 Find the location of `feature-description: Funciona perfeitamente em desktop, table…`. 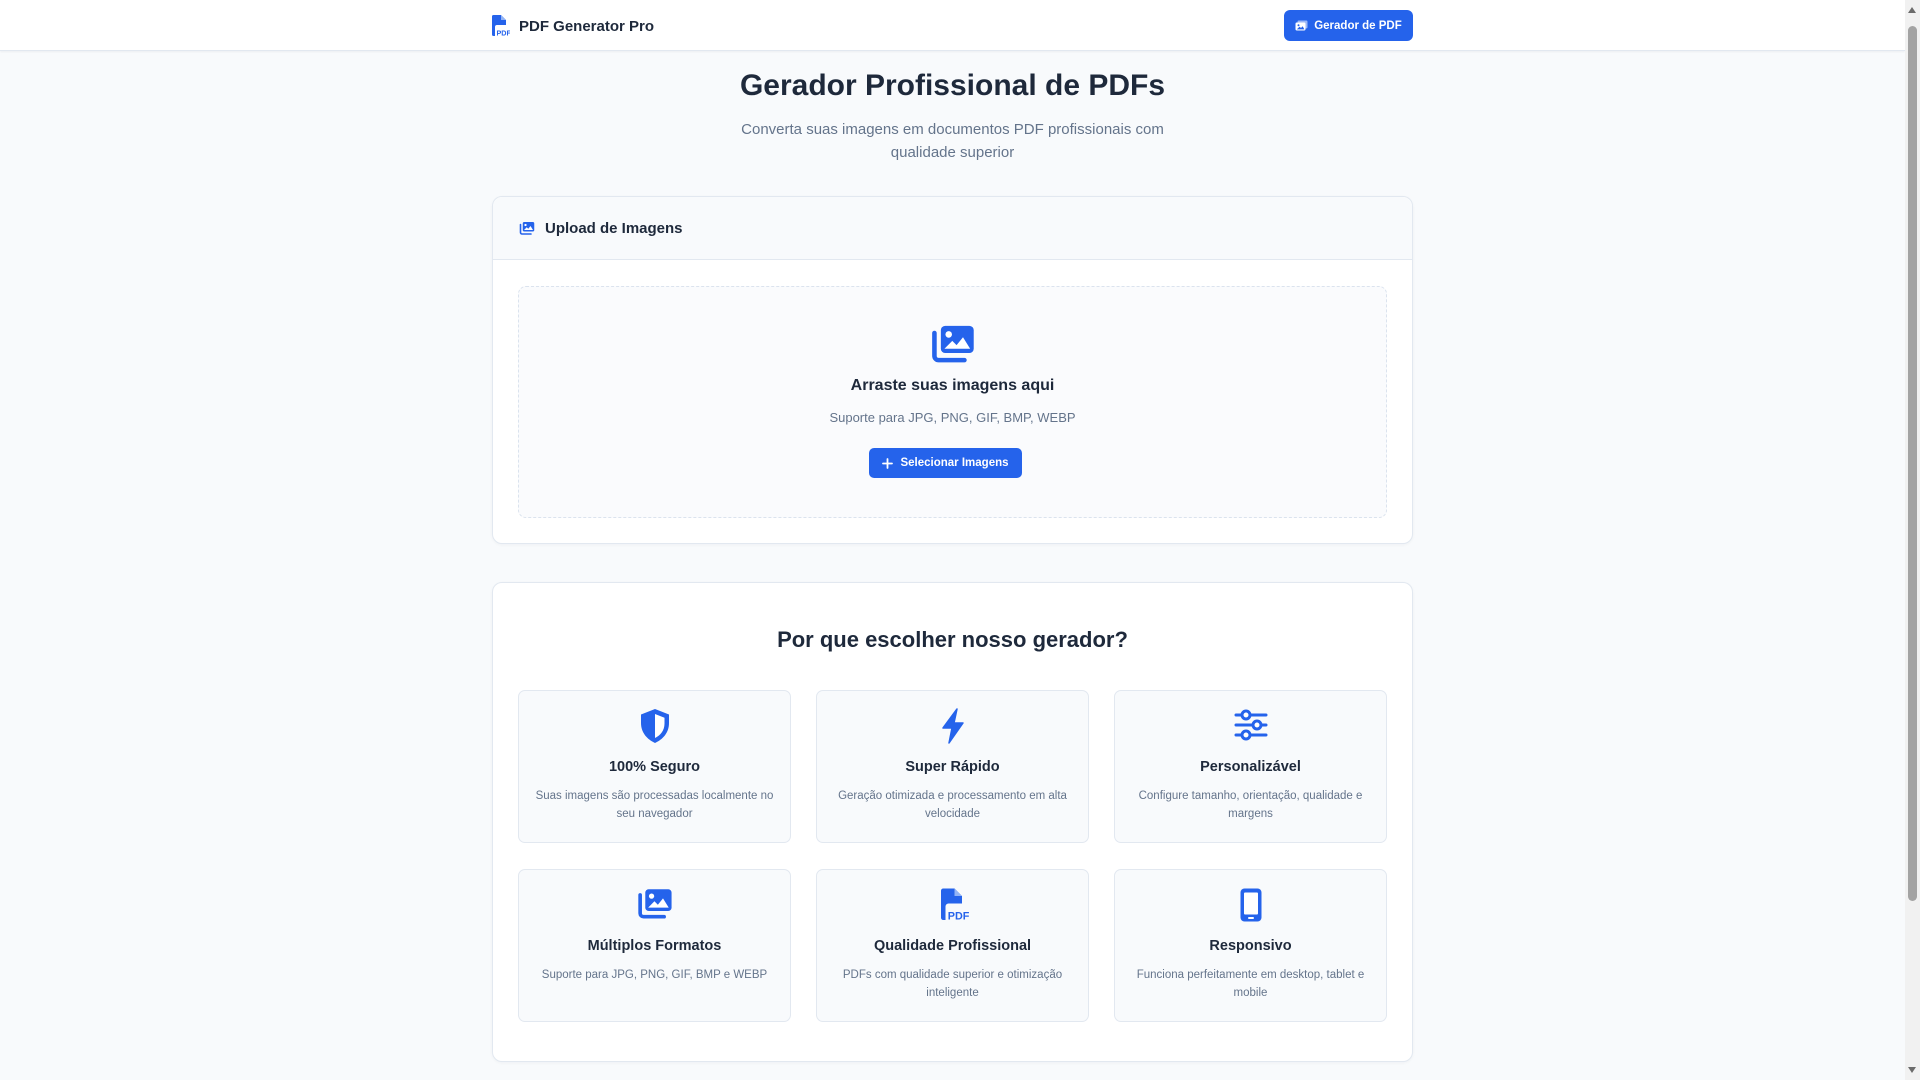

feature-description: Funciona perfeitamente em desktop, table… is located at coordinates (1250, 984).